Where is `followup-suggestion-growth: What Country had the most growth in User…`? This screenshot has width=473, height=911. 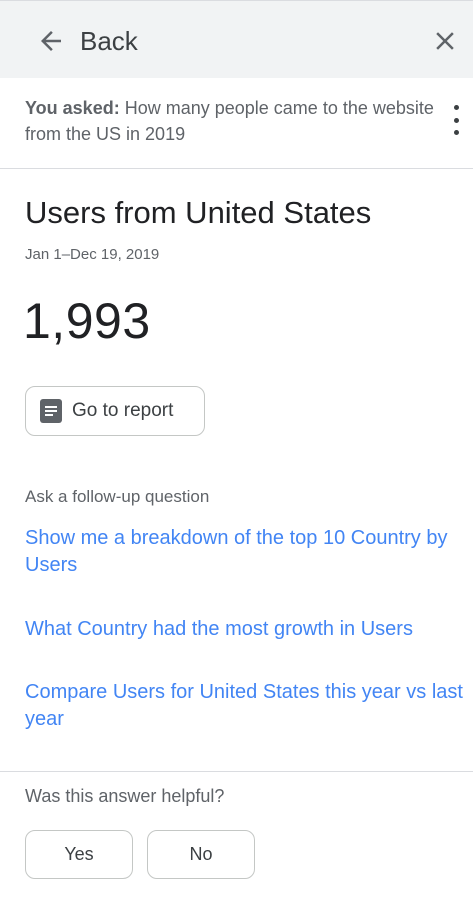
followup-suggestion-growth: What Country had the most growth in User… is located at coordinates (247, 629).